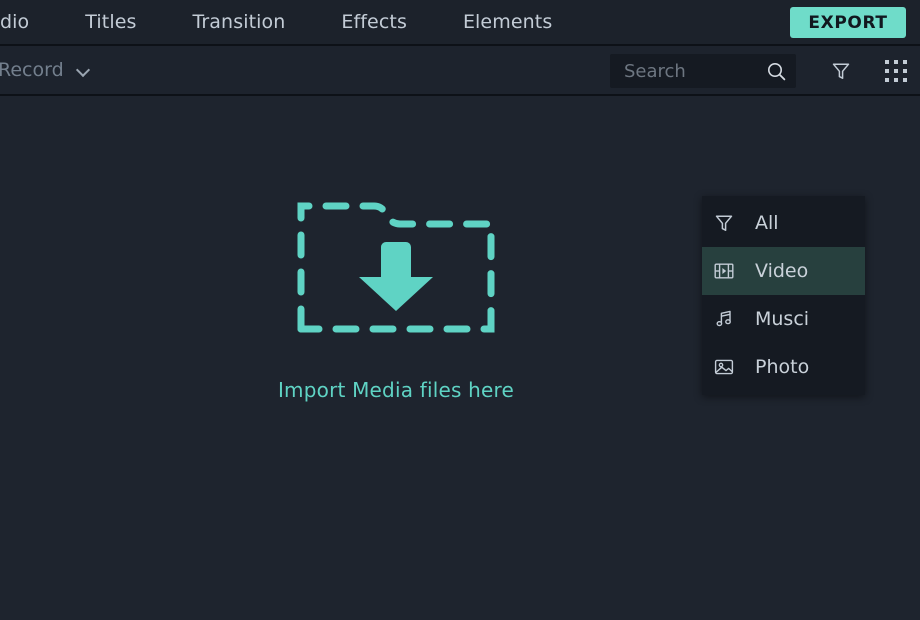 This screenshot has width=920, height=620. What do you see at coordinates (83, 70) in the screenshot?
I see `chevron-down-icon` at bounding box center [83, 70].